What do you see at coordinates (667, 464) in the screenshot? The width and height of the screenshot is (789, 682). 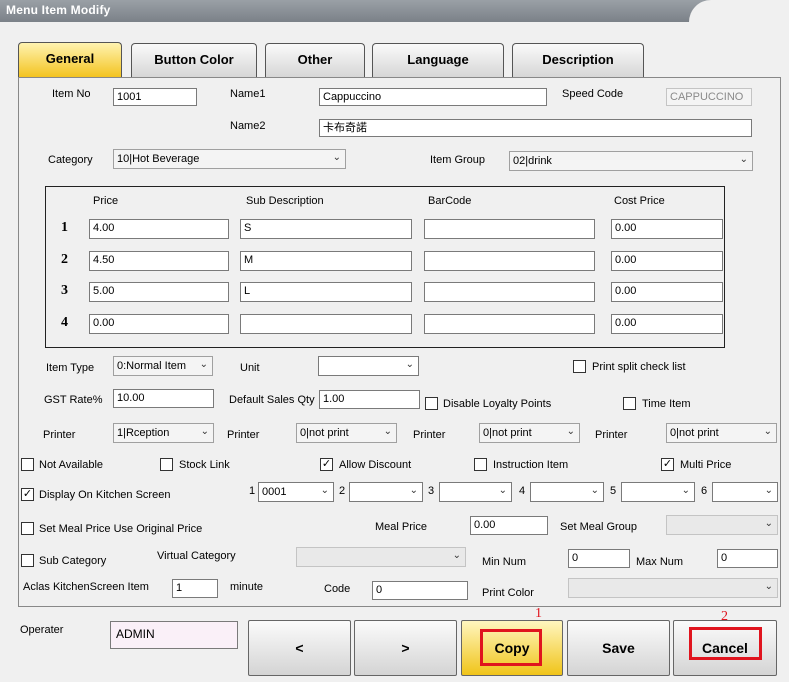 I see `multi-price-checkbox: ✓` at bounding box center [667, 464].